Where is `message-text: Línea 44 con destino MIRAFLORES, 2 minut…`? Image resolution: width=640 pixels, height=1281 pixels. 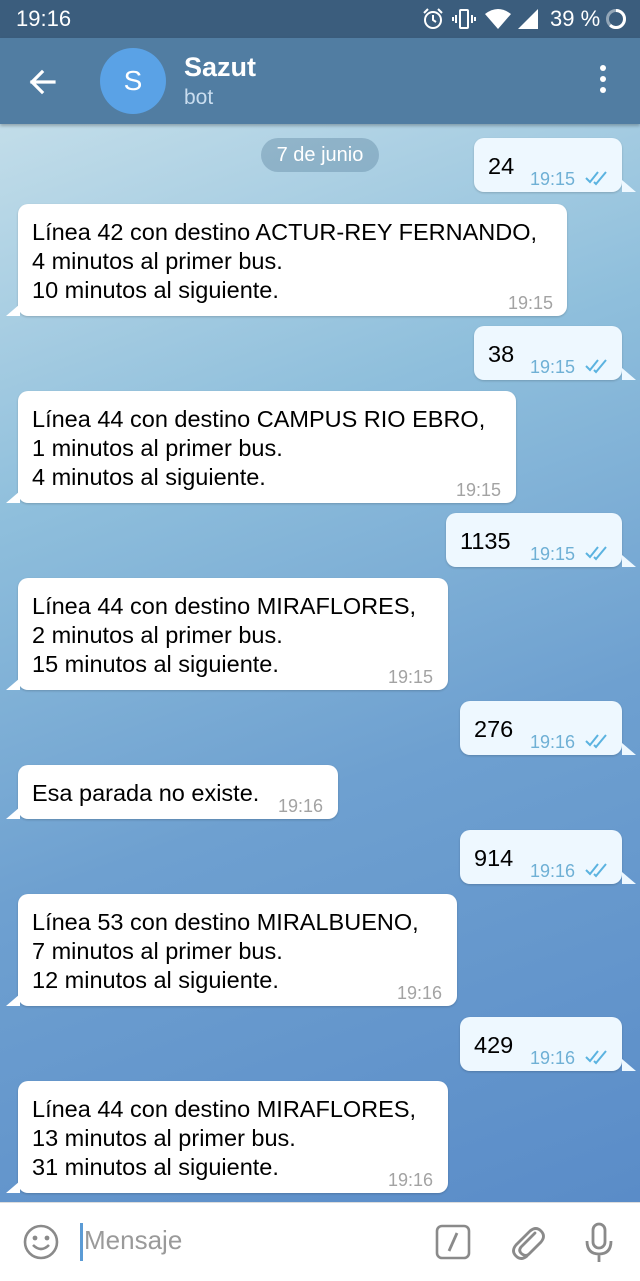
message-text: Línea 44 con destino MIRAFLORES, 2 minut… is located at coordinates (224, 635).